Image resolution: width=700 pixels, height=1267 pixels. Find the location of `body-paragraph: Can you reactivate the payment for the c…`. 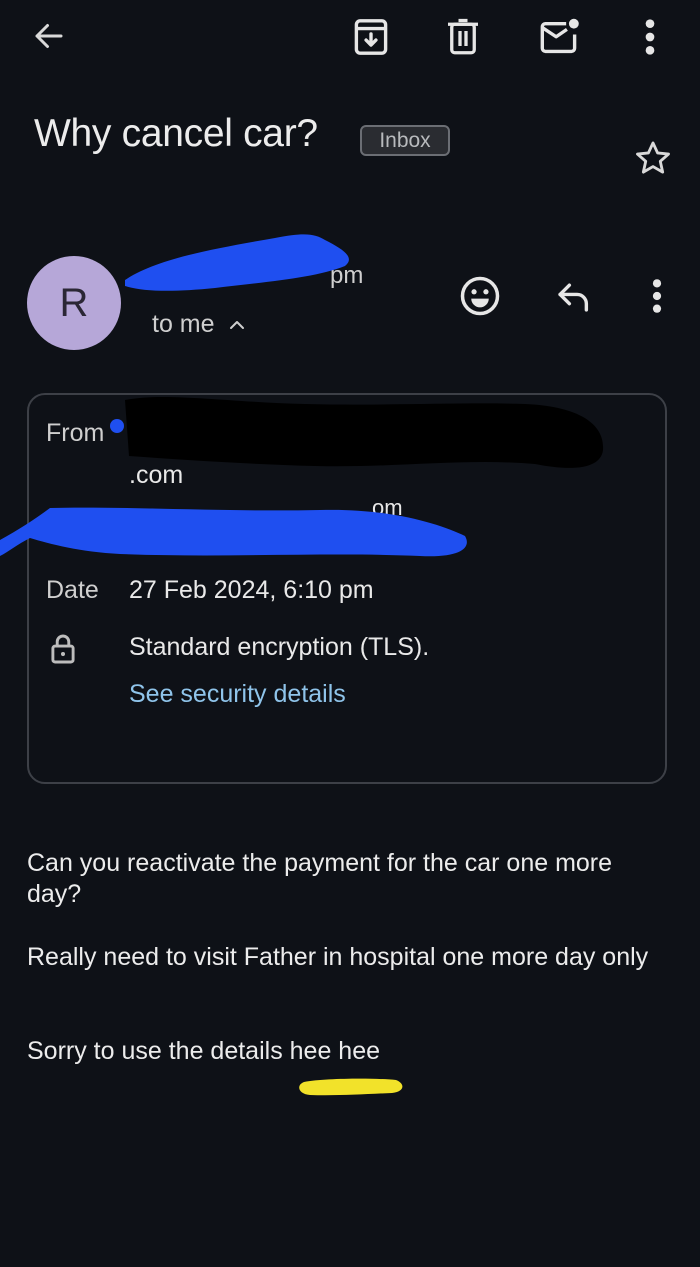

body-paragraph: Can you reactivate the payment for the c… is located at coordinates (320, 878).